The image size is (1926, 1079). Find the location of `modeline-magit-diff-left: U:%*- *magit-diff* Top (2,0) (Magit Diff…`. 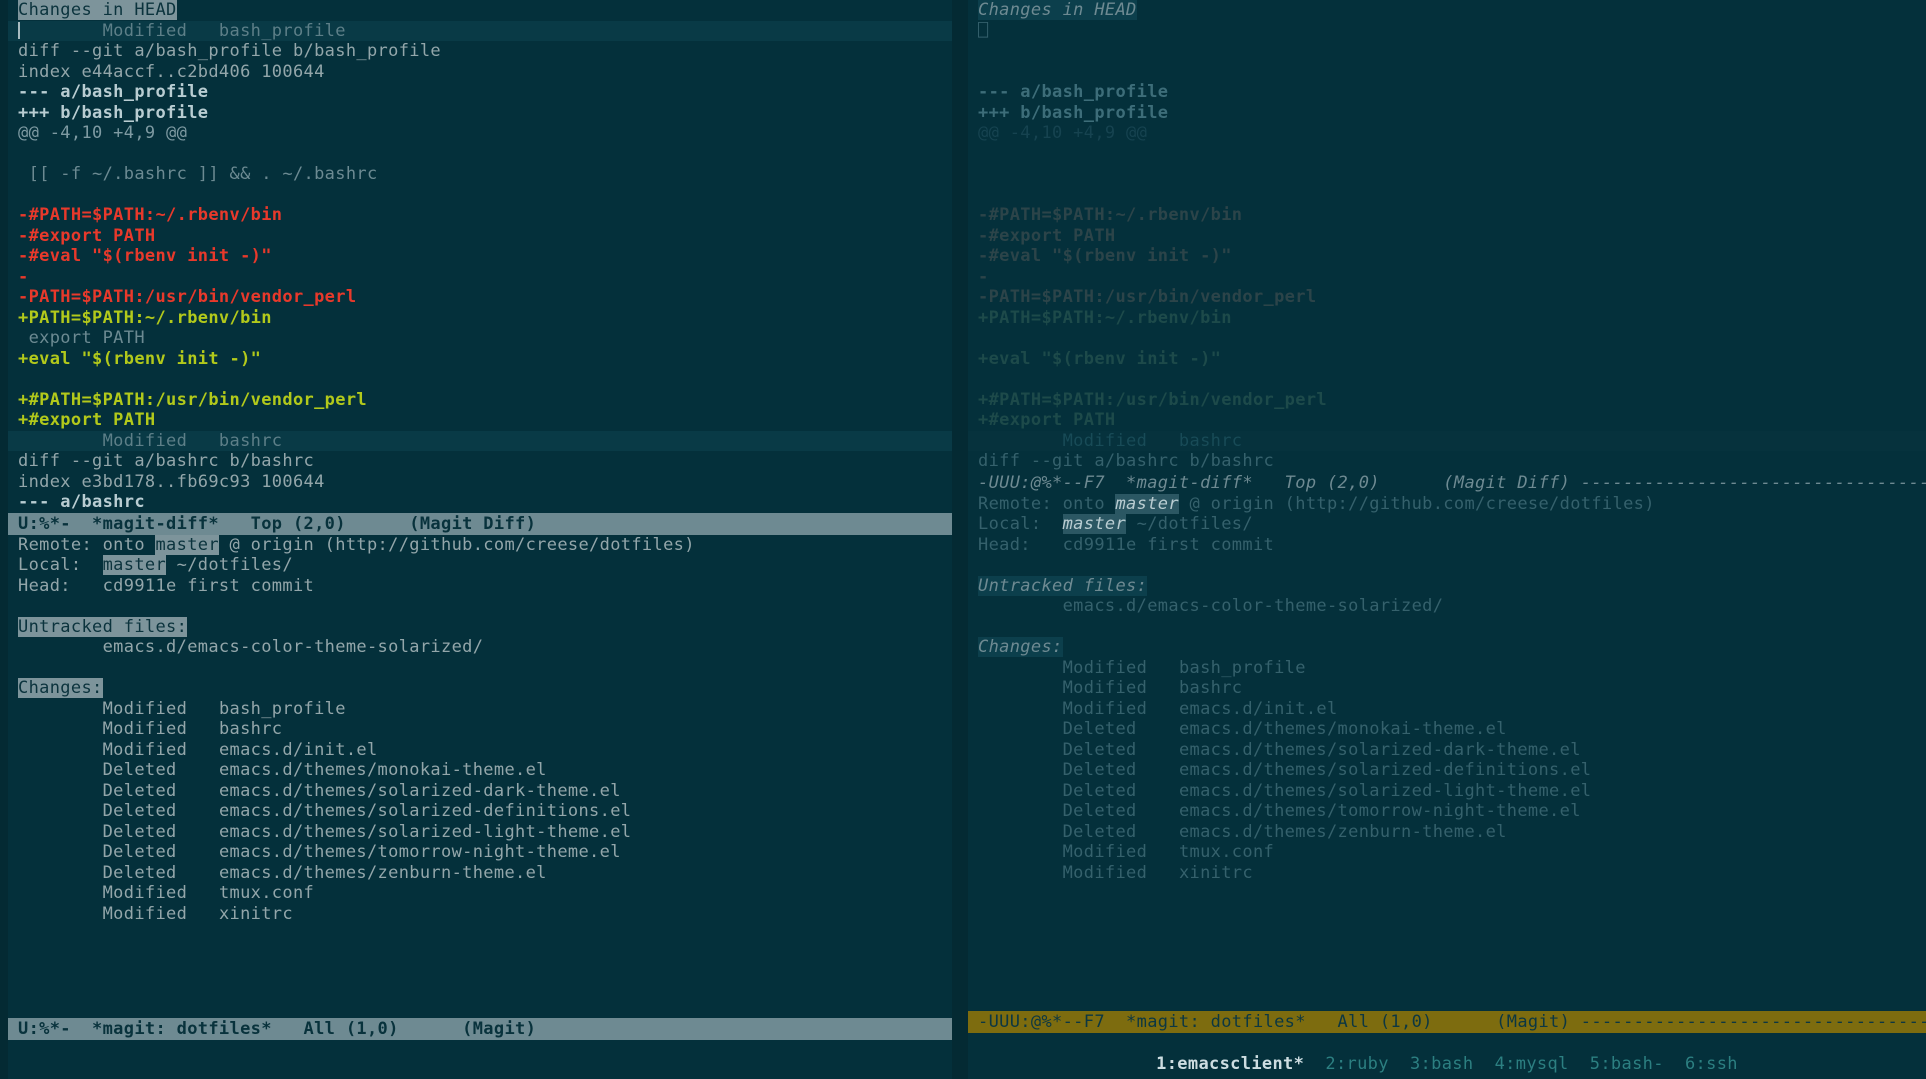

modeline-magit-diff-left: U:%*- *magit-diff* Top (2,0) (Magit Diff… is located at coordinates (480, 523).